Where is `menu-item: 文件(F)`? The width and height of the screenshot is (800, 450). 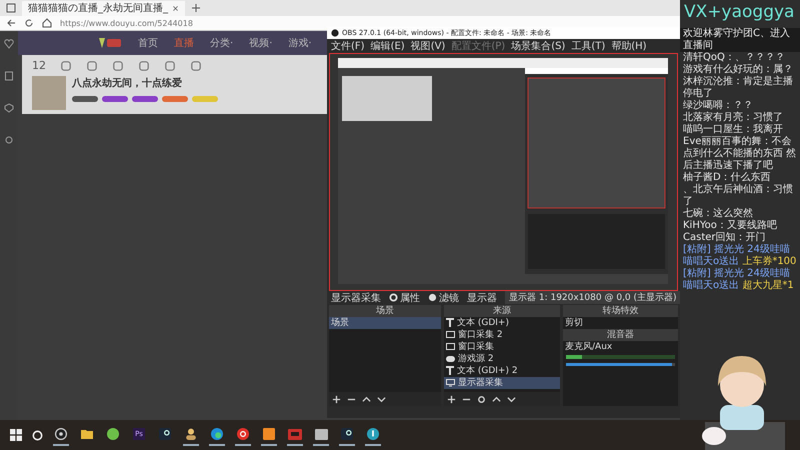
menu-item: 文件(F) is located at coordinates (348, 45).